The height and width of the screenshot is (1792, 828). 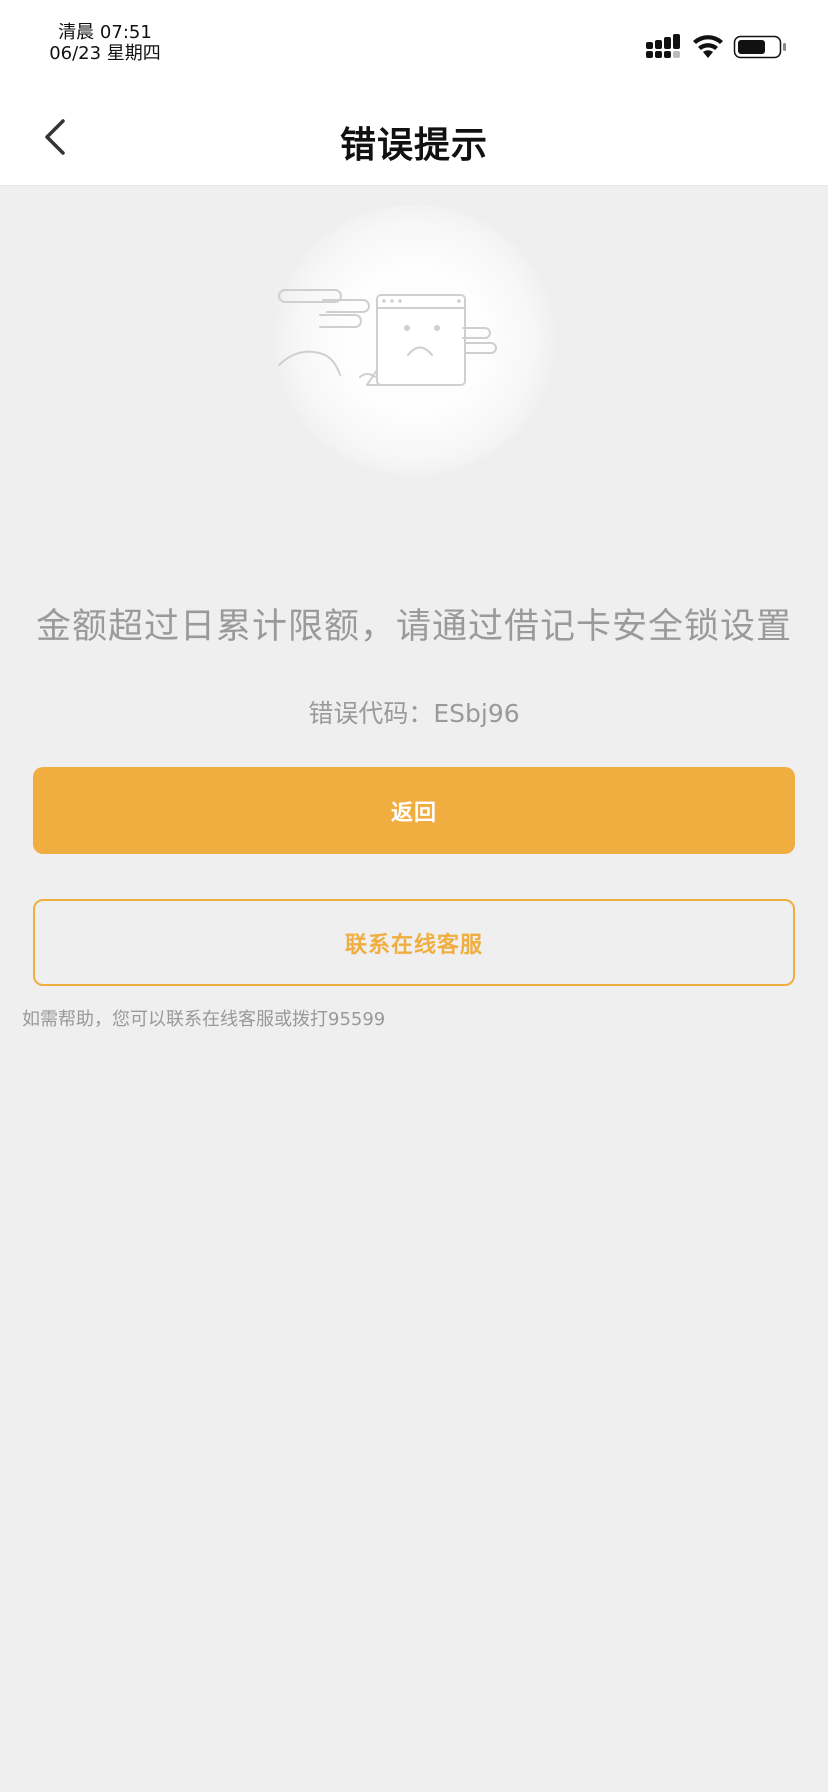 What do you see at coordinates (414, 46) in the screenshot?
I see `status-bar: 清晨 07:51 06/23 星期四` at bounding box center [414, 46].